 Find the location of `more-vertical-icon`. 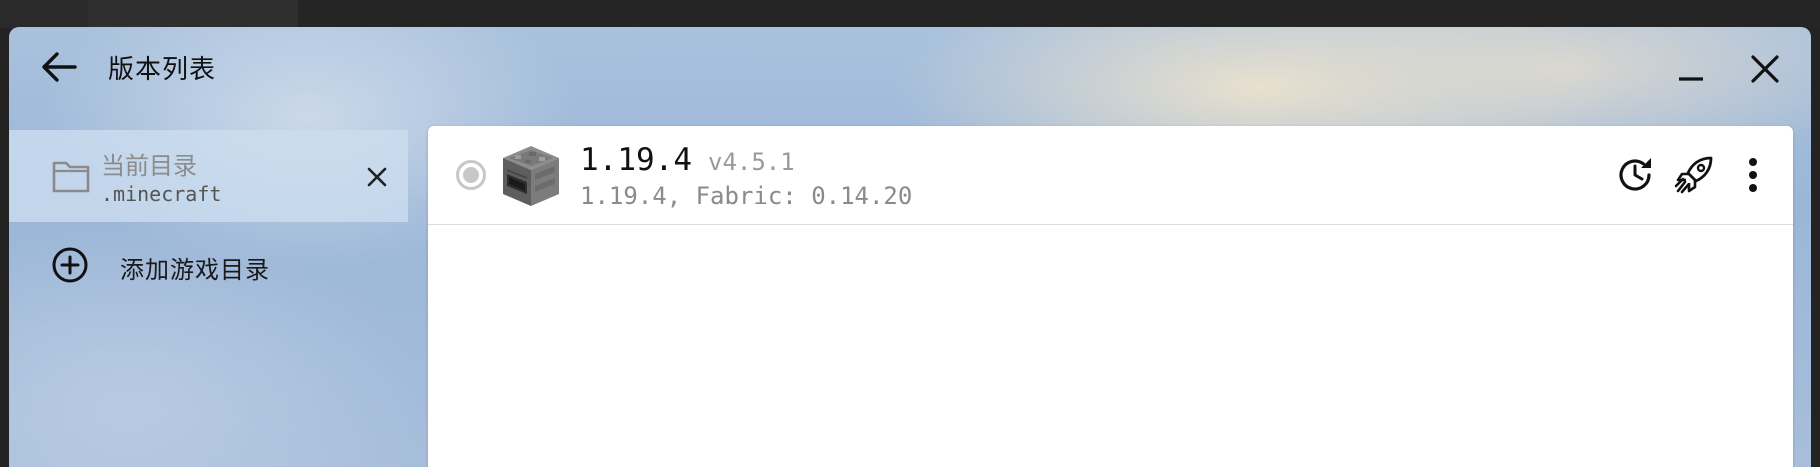

more-vertical-icon is located at coordinates (1753, 175).